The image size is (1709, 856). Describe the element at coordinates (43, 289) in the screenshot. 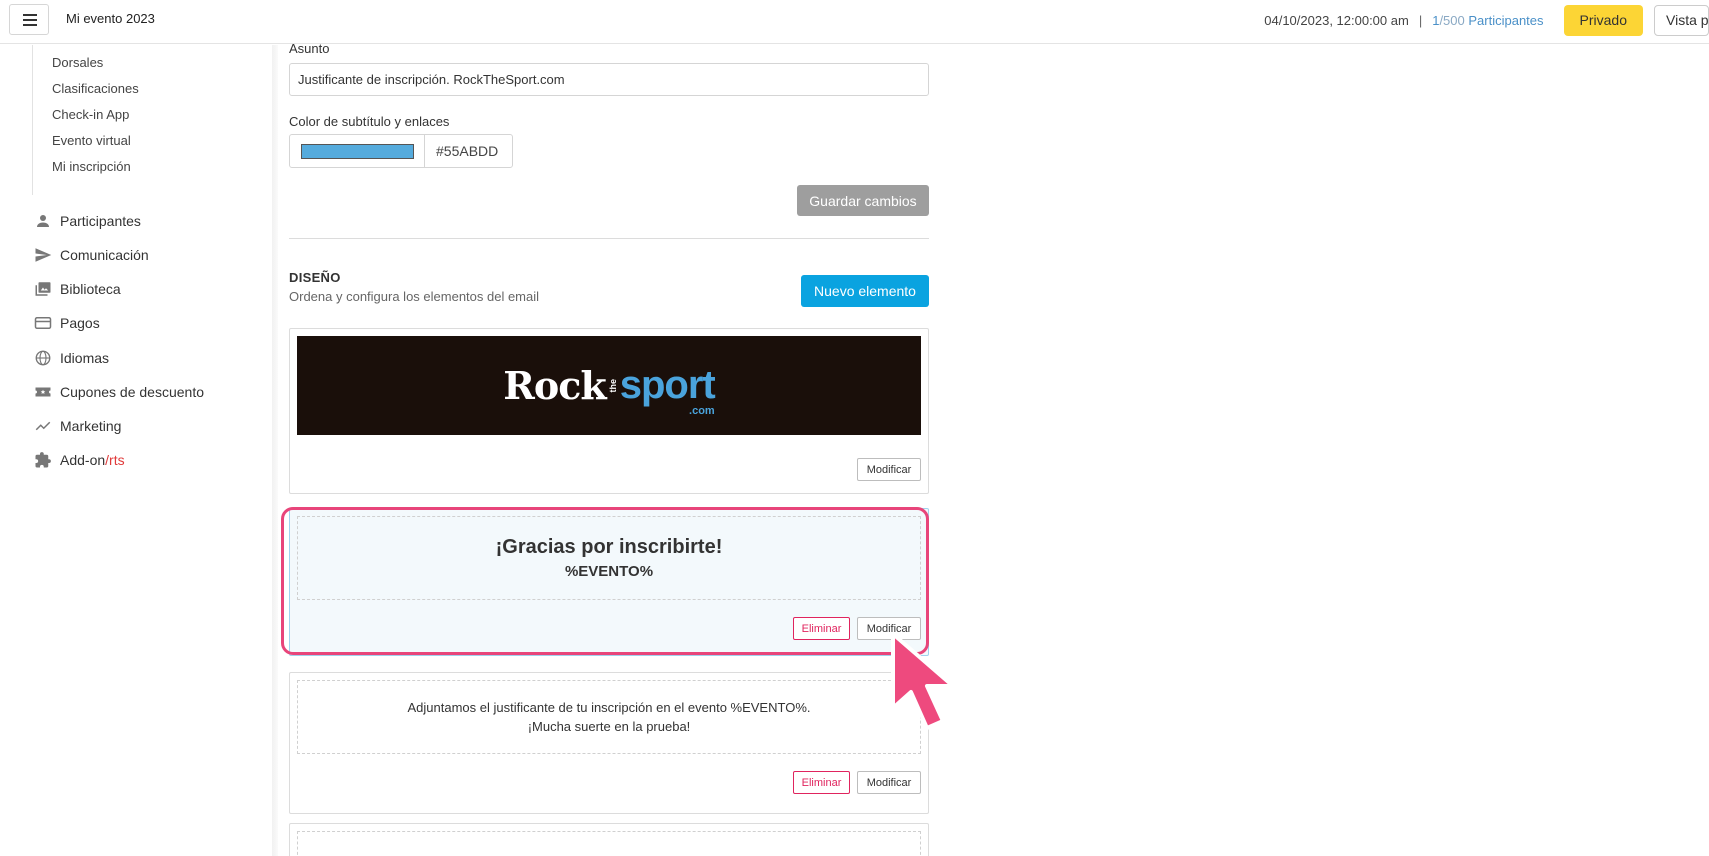

I see `photo-library-icon` at that location.